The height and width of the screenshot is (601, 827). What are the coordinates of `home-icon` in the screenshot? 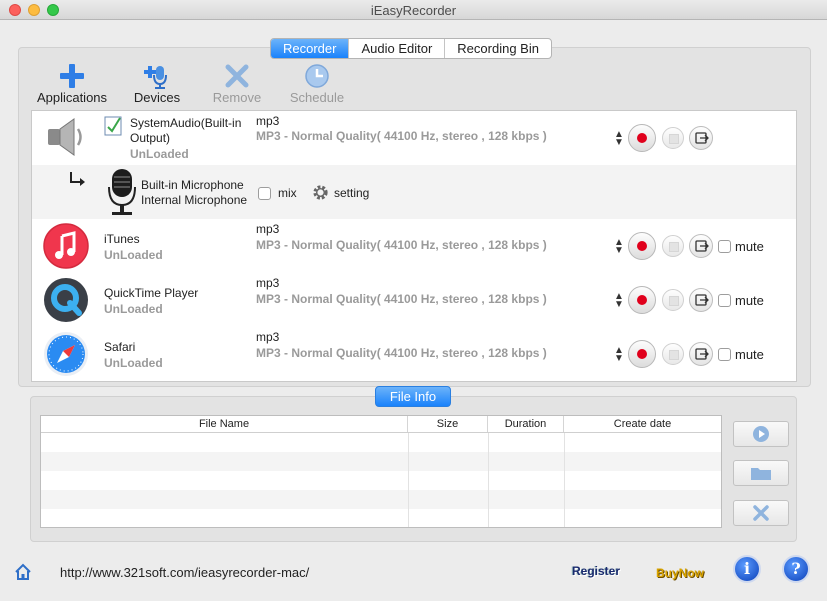 It's located at (23, 573).